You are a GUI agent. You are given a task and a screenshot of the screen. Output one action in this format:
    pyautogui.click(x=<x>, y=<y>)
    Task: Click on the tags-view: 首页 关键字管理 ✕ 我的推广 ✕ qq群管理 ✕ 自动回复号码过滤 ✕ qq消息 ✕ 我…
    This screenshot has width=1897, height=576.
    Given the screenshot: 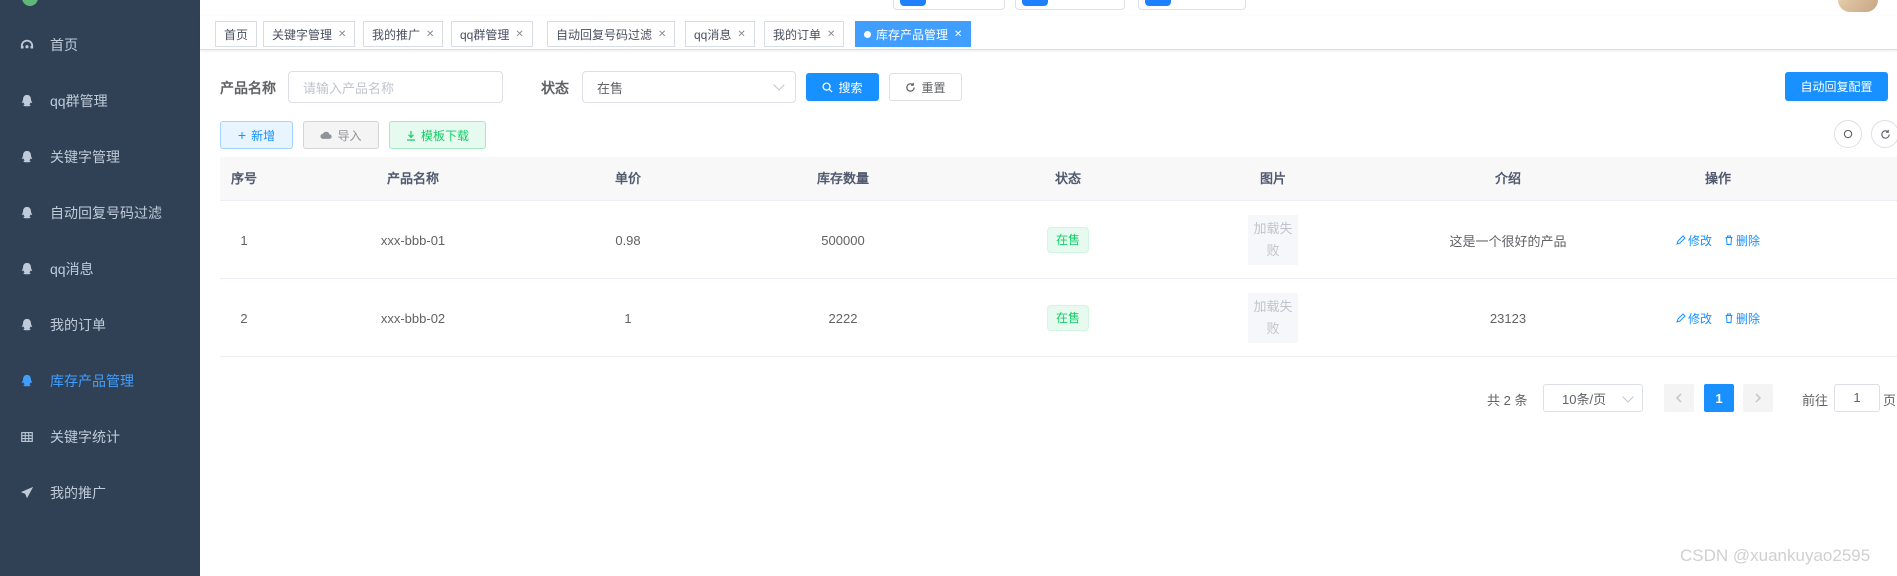 What is the action you would take?
    pyautogui.click(x=1048, y=33)
    